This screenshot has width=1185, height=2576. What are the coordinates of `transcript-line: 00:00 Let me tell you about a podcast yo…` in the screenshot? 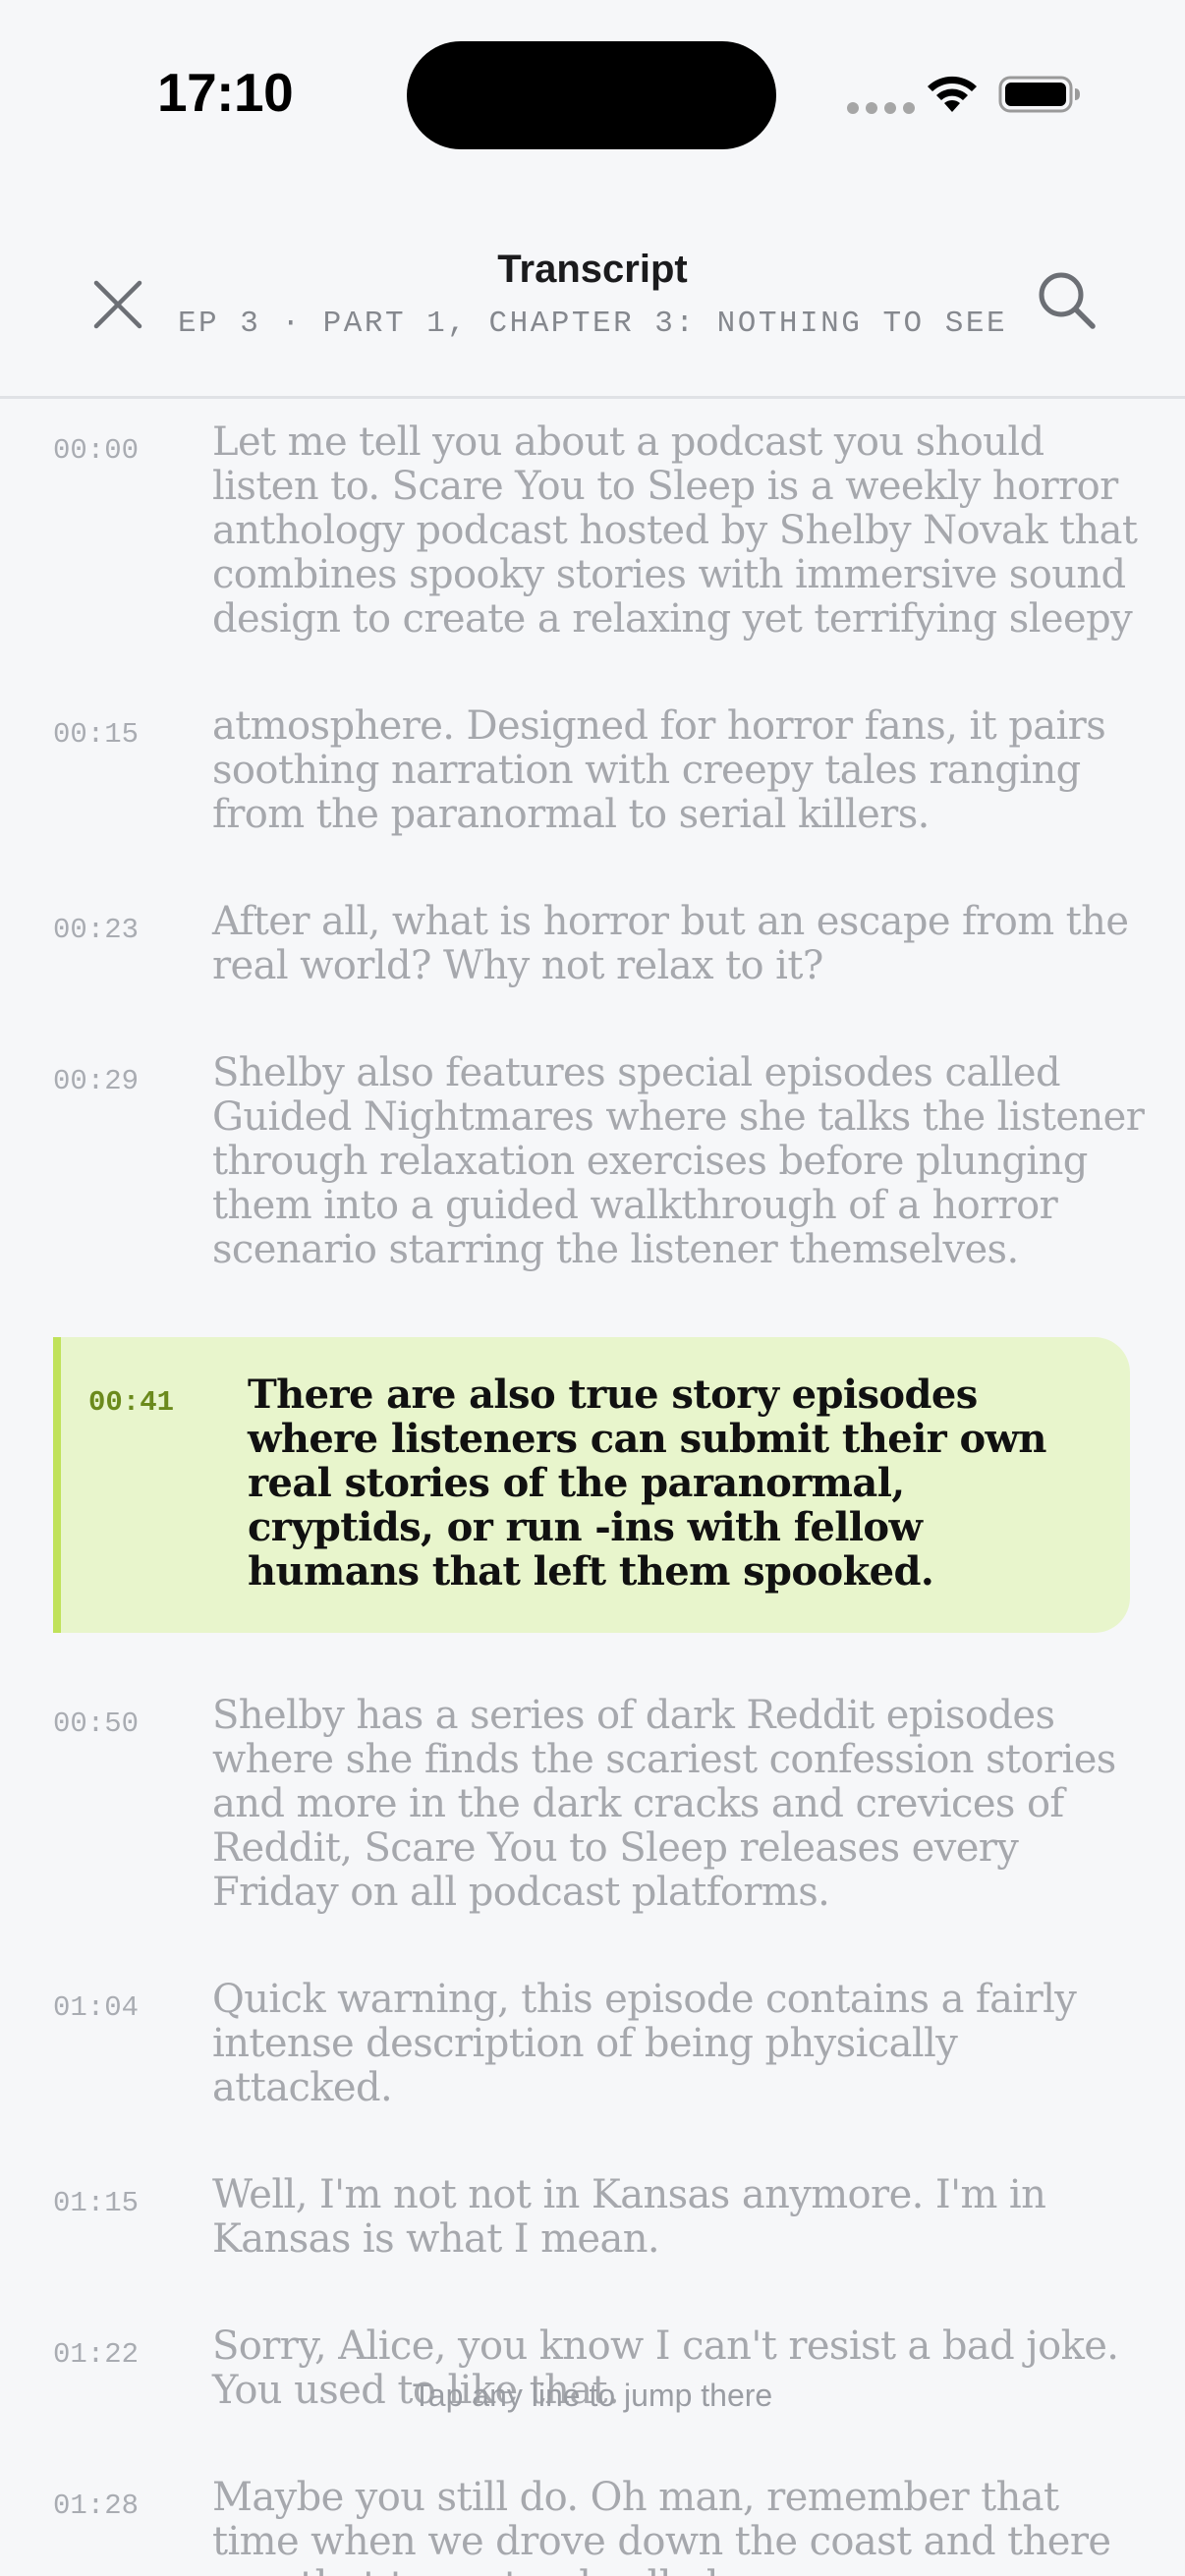 It's located at (592, 532).